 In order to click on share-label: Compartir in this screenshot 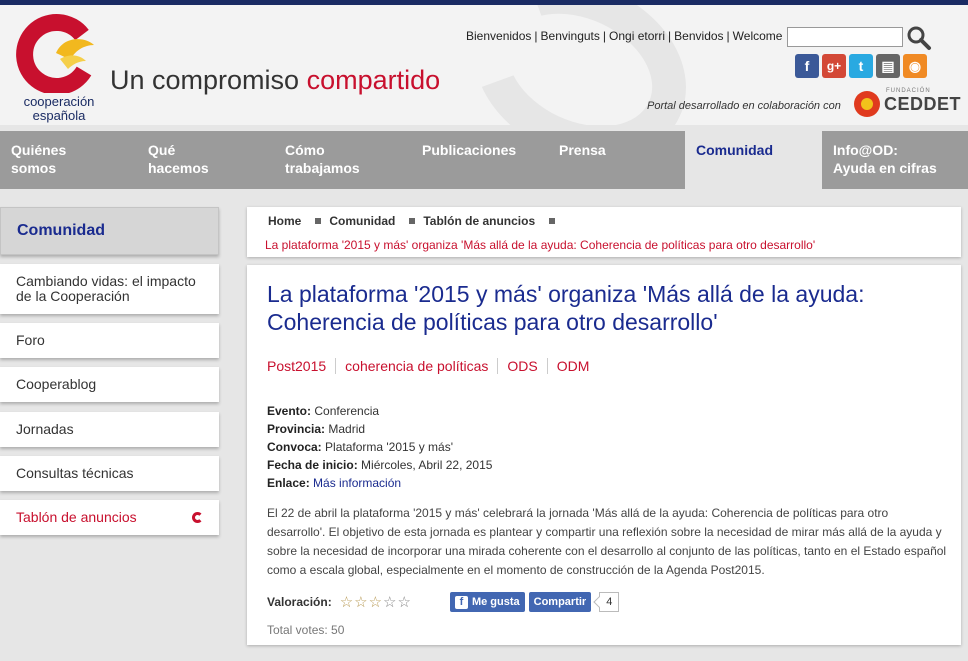, I will do `click(560, 602)`.